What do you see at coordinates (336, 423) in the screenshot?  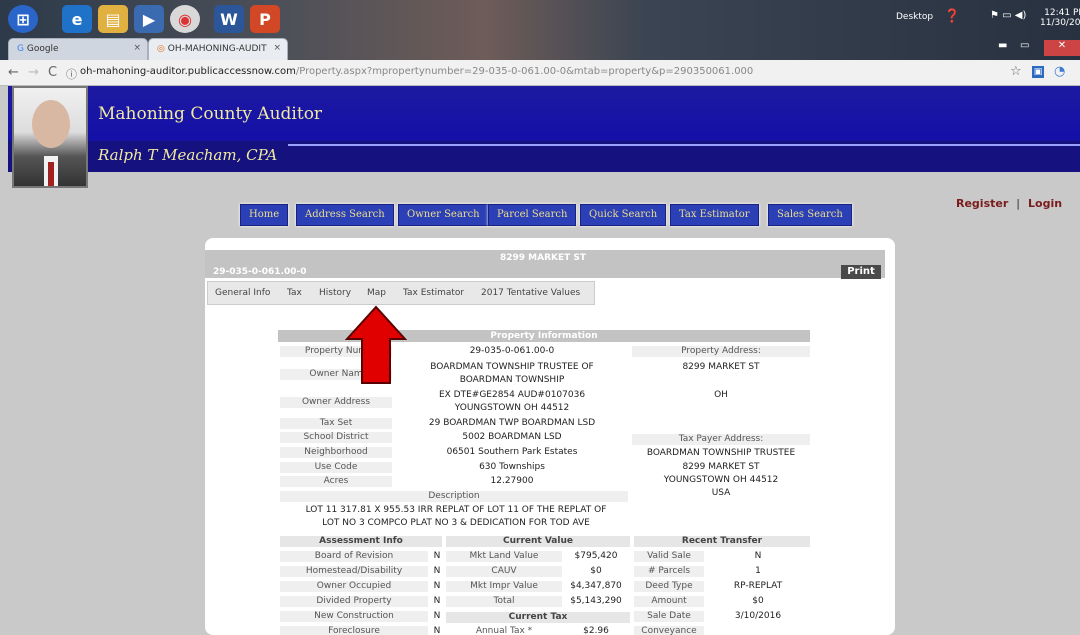 I see `label-tax-set: Tax Set` at bounding box center [336, 423].